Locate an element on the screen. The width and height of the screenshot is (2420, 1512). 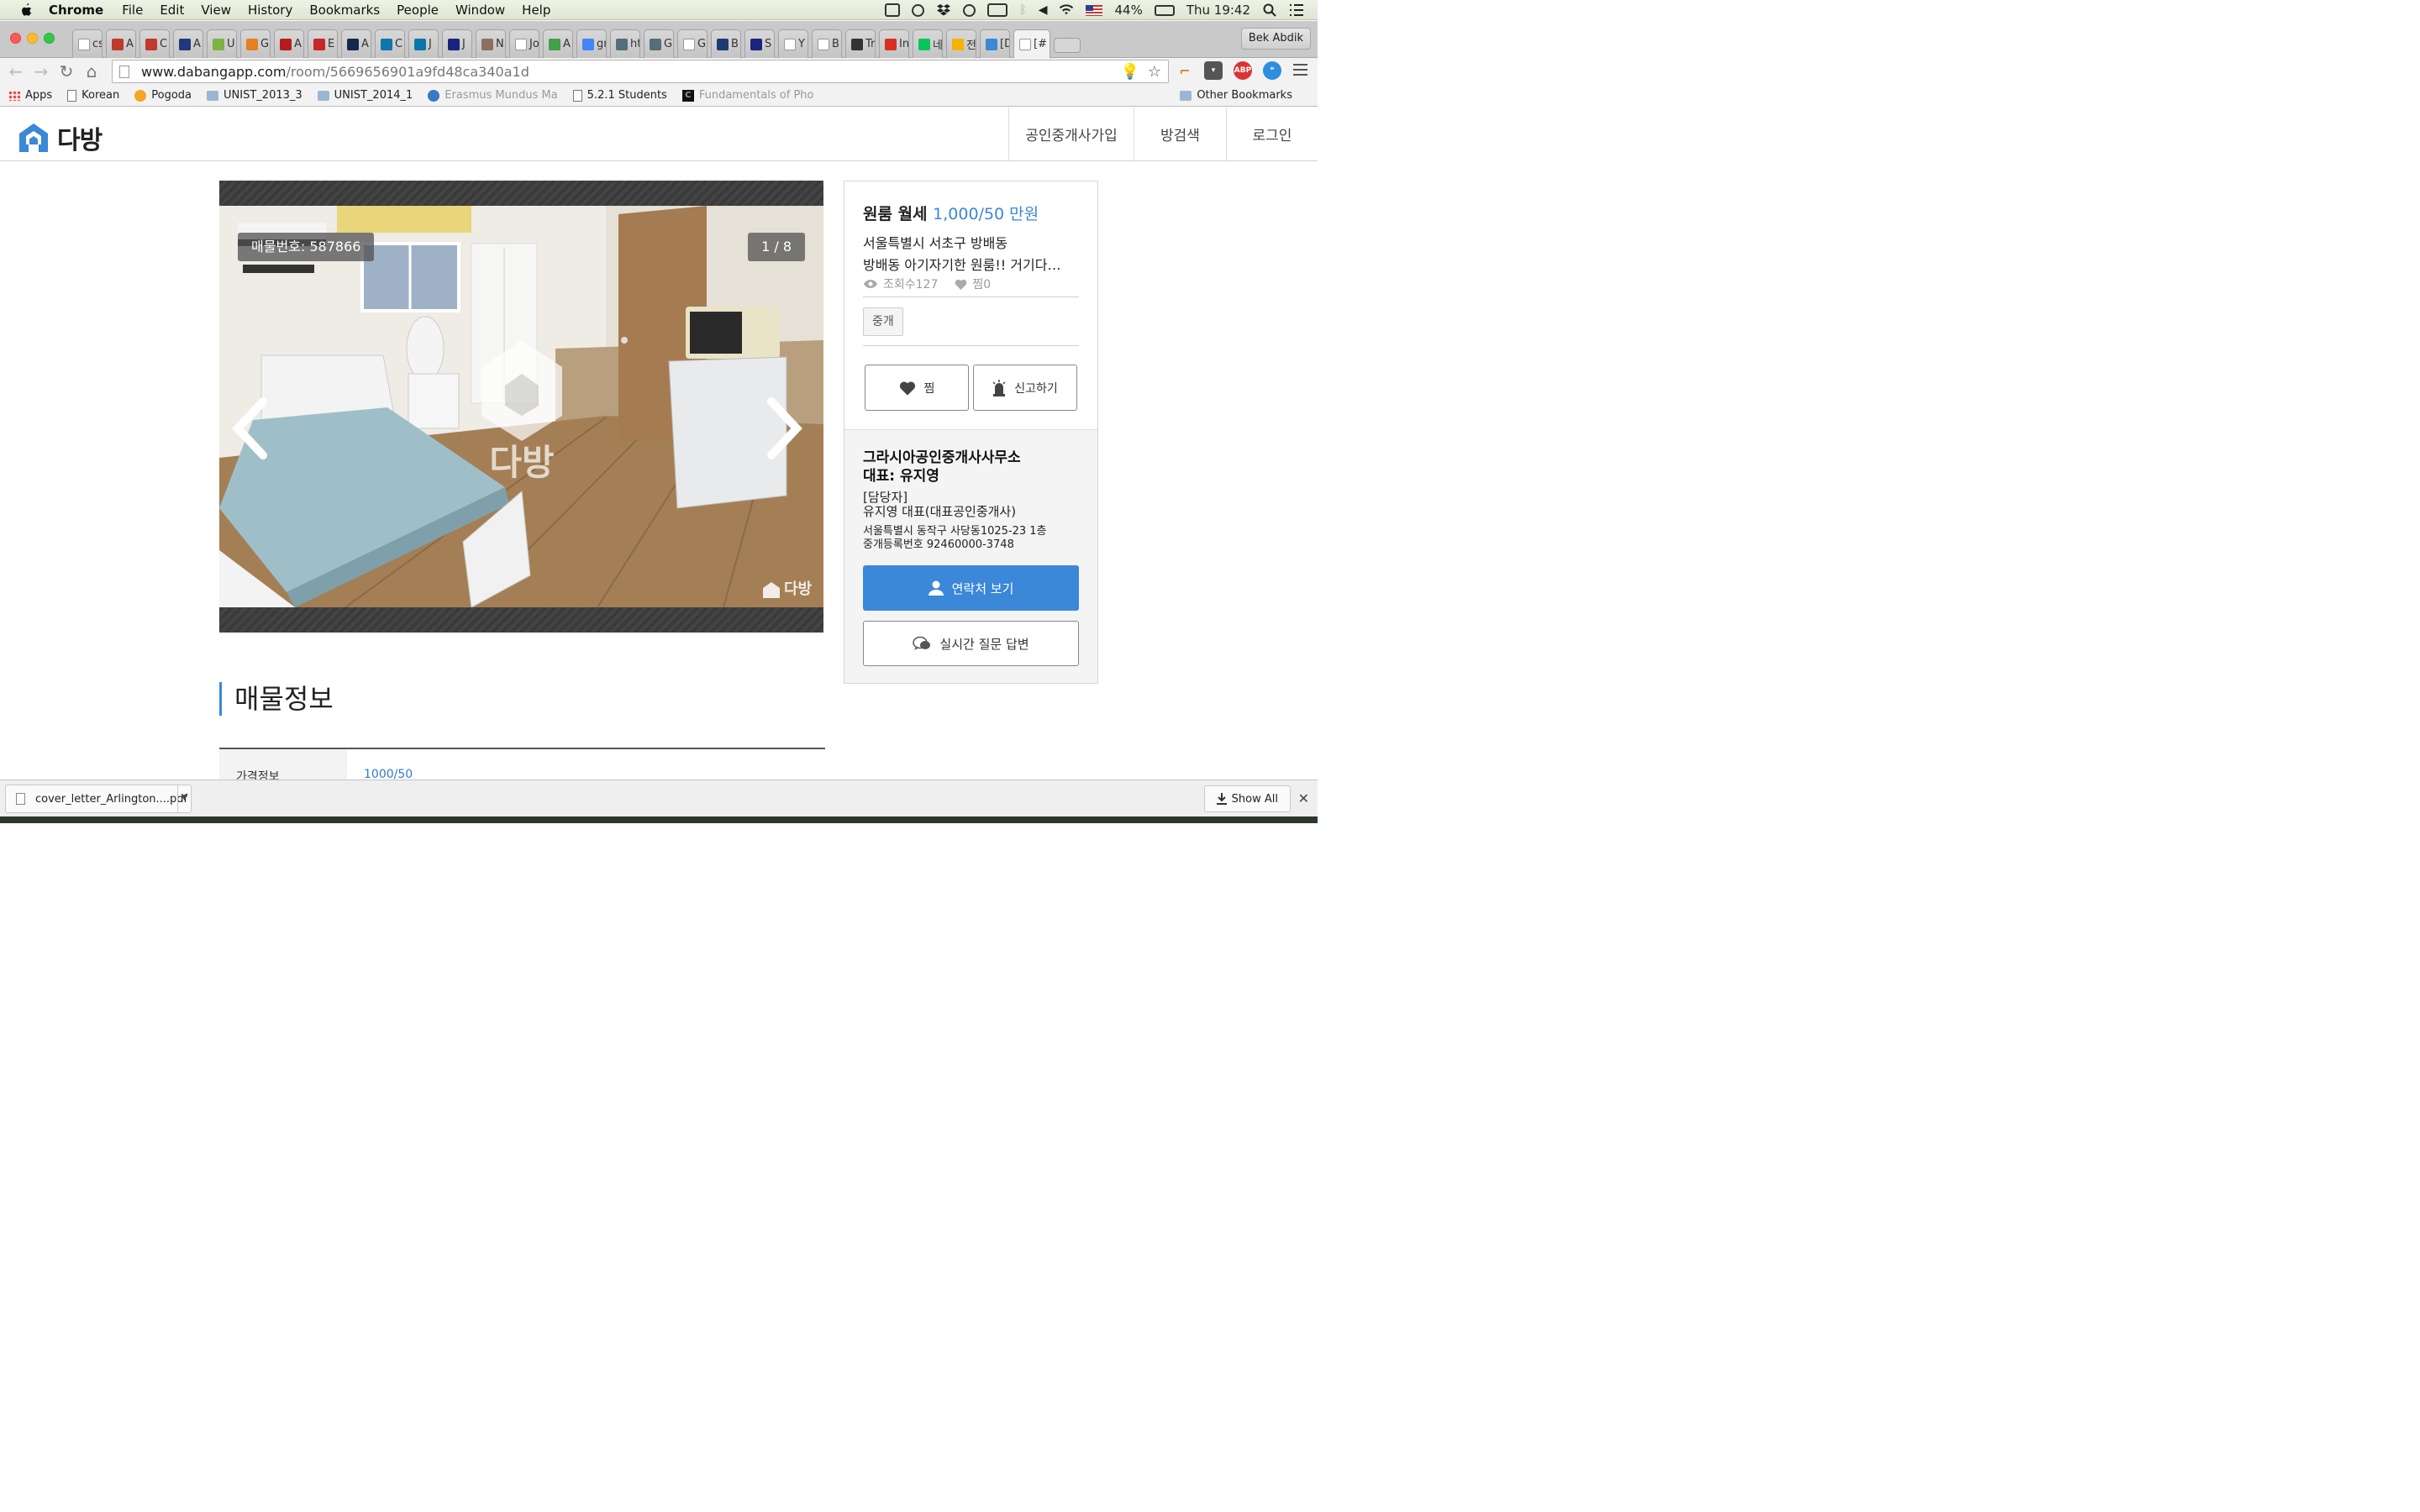
next-photo-arrow-icon is located at coordinates (784, 428).